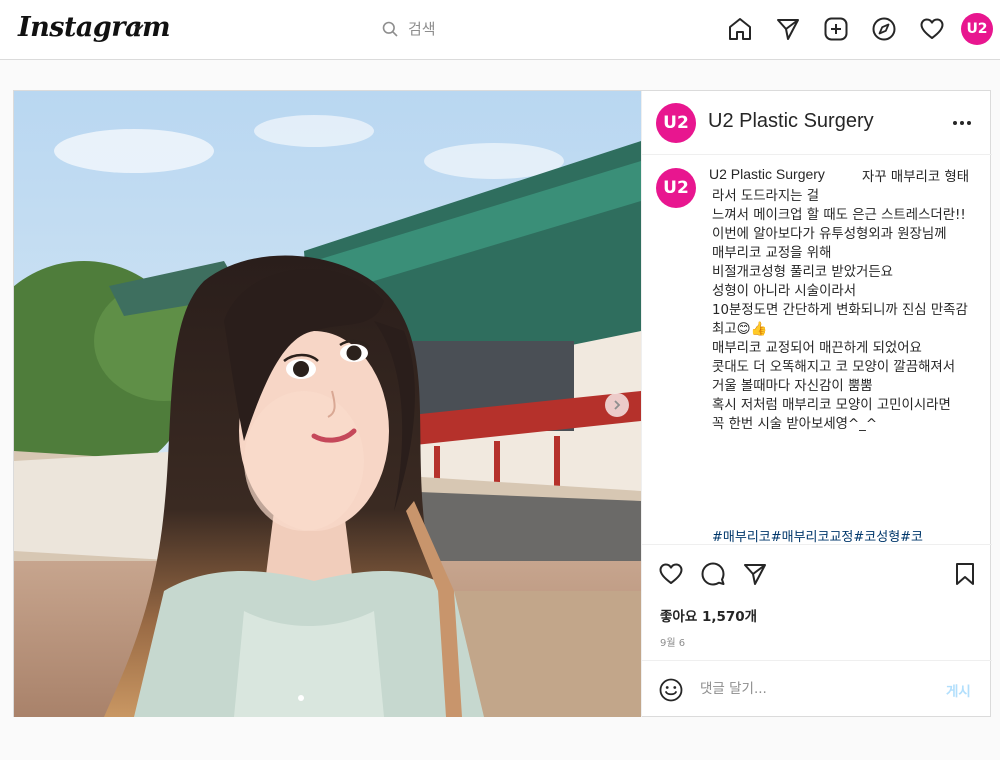  What do you see at coordinates (390, 29) in the screenshot?
I see `search-icon` at bounding box center [390, 29].